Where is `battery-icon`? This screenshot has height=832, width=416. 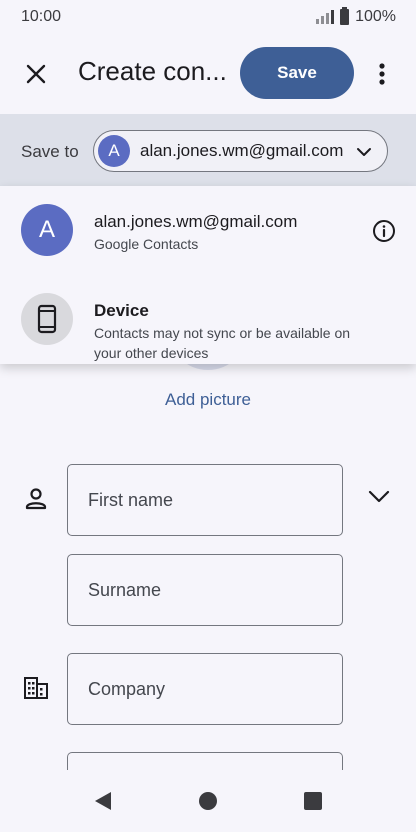
battery-icon is located at coordinates (345, 16).